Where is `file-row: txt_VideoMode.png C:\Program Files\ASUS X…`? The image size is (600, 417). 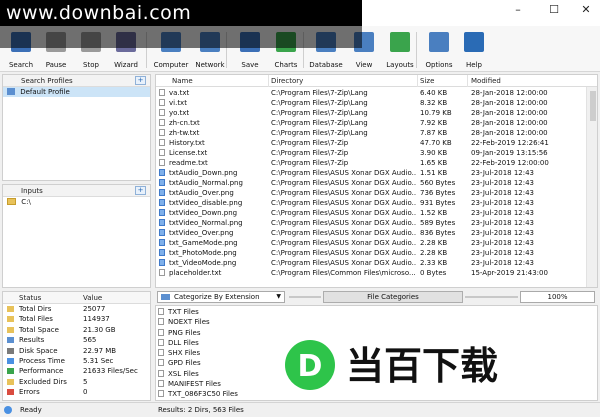 file-row: txt_VideoMode.png C:\Program Files\ASUS X… is located at coordinates (371, 263).